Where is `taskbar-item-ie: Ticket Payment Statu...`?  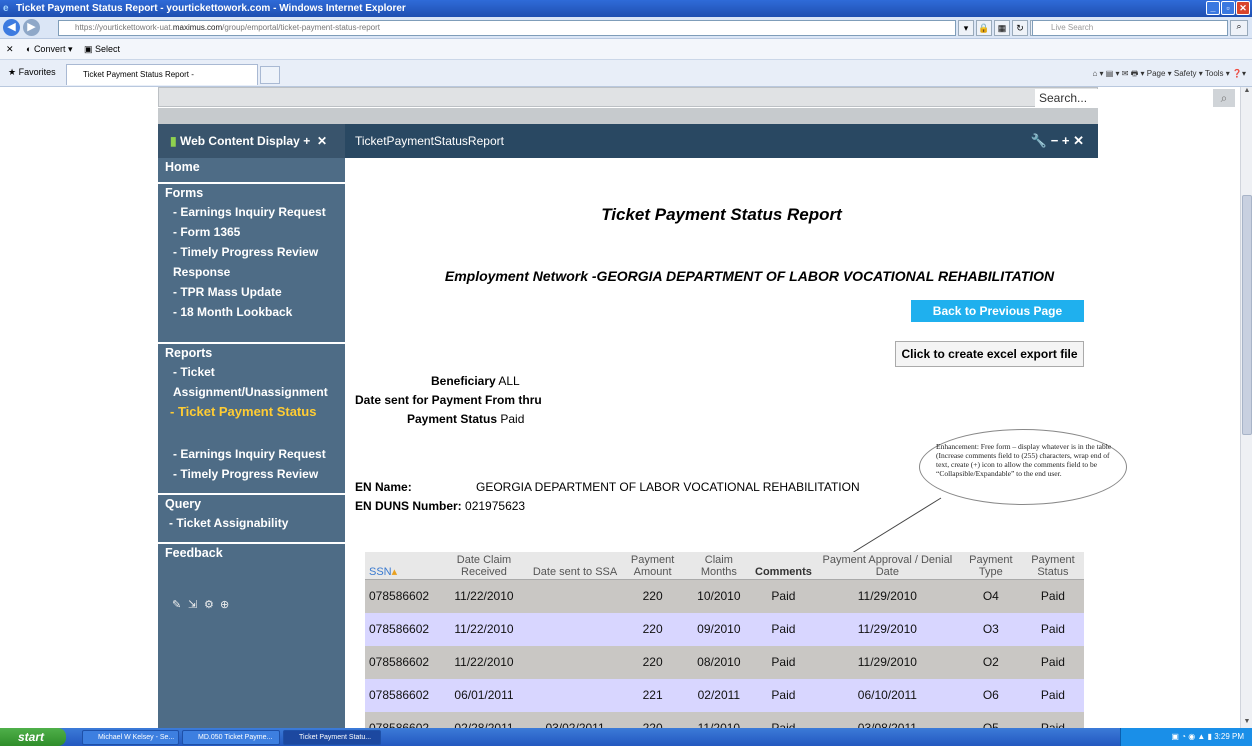
taskbar-item-ie: Ticket Payment Statu... is located at coordinates (332, 737).